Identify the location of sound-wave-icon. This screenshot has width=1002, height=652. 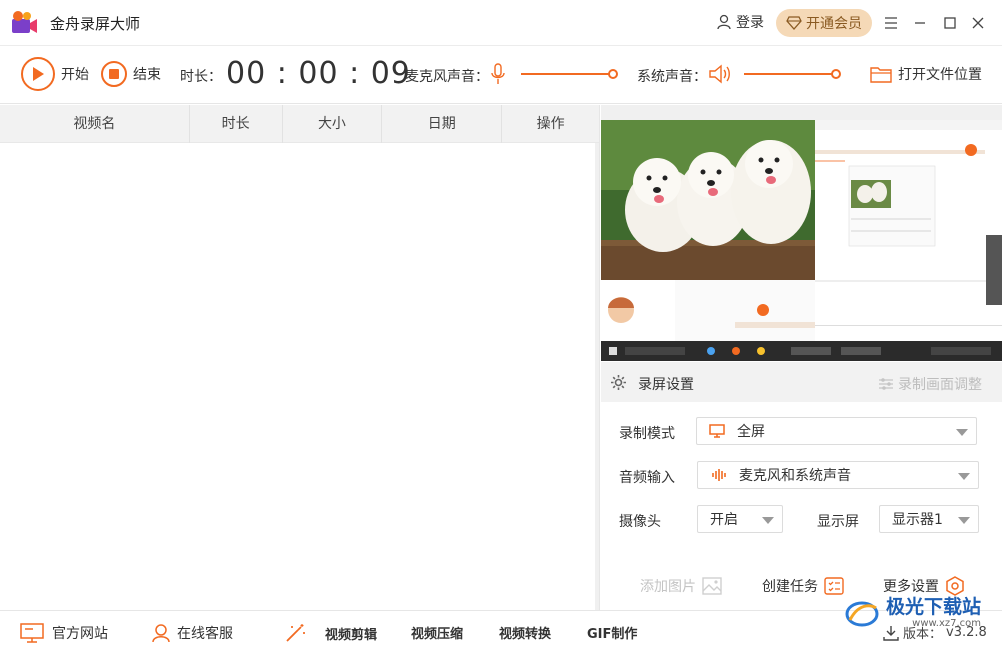
(719, 475).